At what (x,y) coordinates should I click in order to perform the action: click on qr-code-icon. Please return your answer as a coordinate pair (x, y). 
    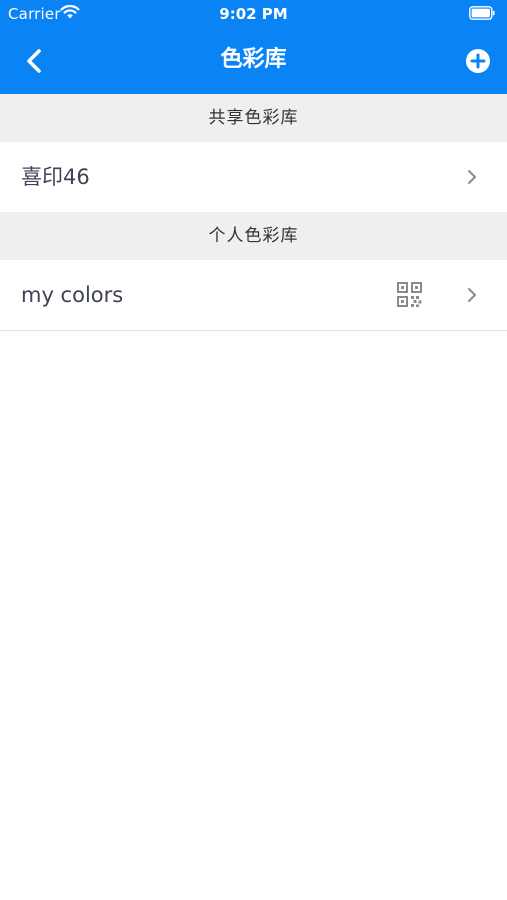
    Looking at the image, I should click on (410, 295).